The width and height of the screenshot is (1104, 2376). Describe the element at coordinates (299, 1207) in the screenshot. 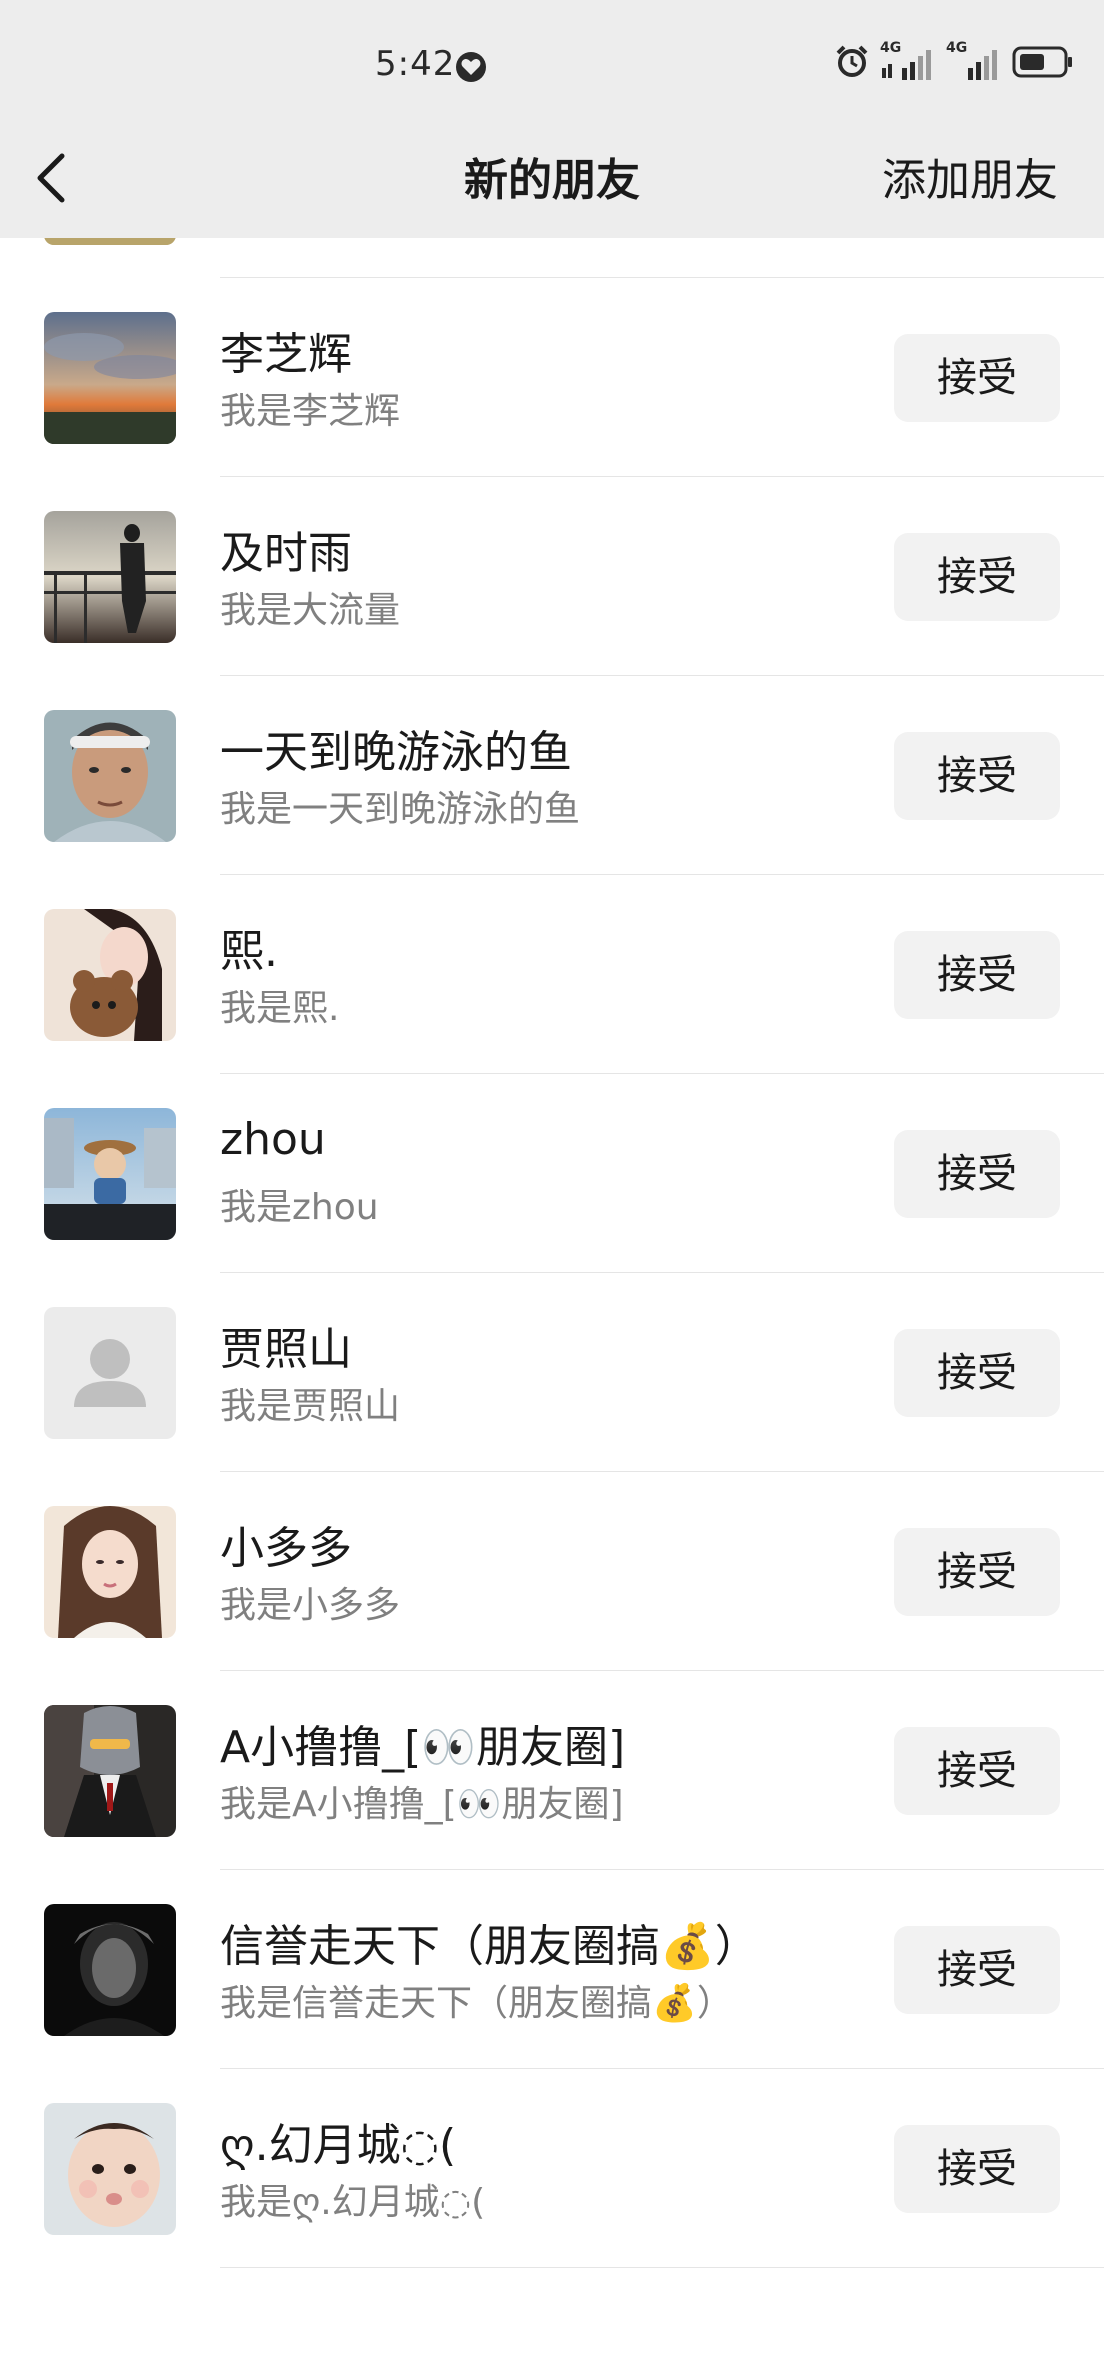

I see `request-message: 我是zhou` at that location.